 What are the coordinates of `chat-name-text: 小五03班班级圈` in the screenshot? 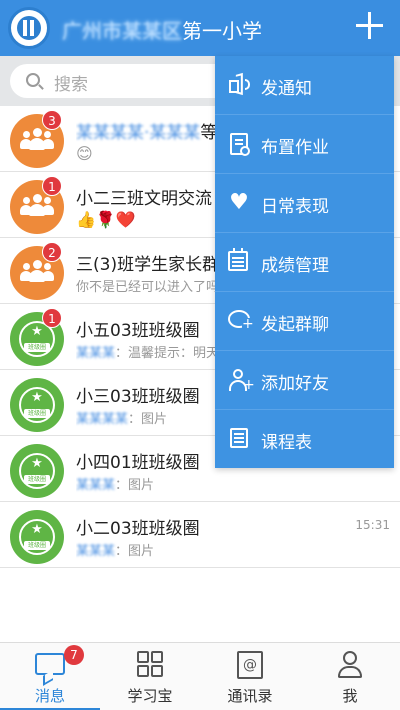 It's located at (138, 331).